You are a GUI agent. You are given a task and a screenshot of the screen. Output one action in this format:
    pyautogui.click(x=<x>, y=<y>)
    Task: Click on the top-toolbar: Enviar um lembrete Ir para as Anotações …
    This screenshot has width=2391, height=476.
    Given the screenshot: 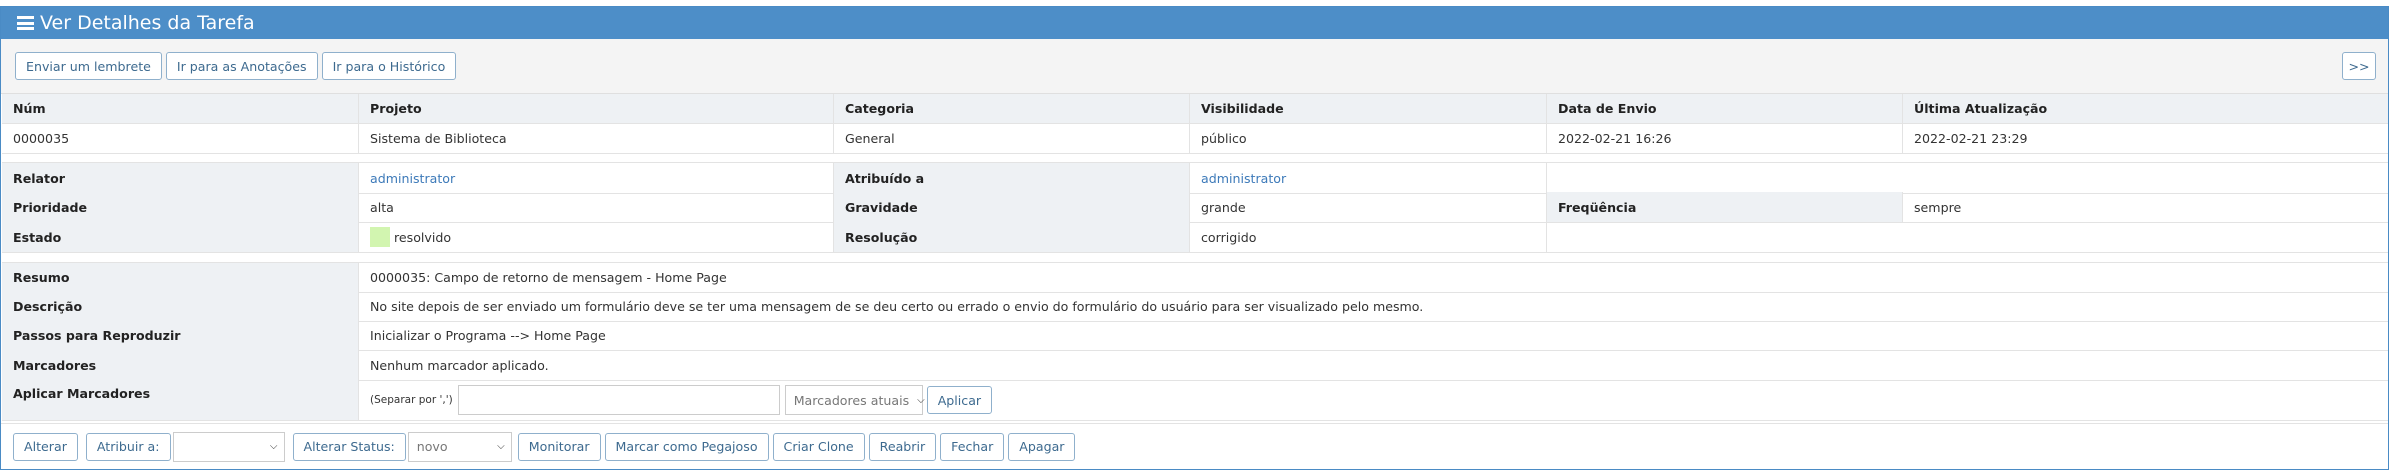 What is the action you would take?
    pyautogui.click(x=1194, y=66)
    